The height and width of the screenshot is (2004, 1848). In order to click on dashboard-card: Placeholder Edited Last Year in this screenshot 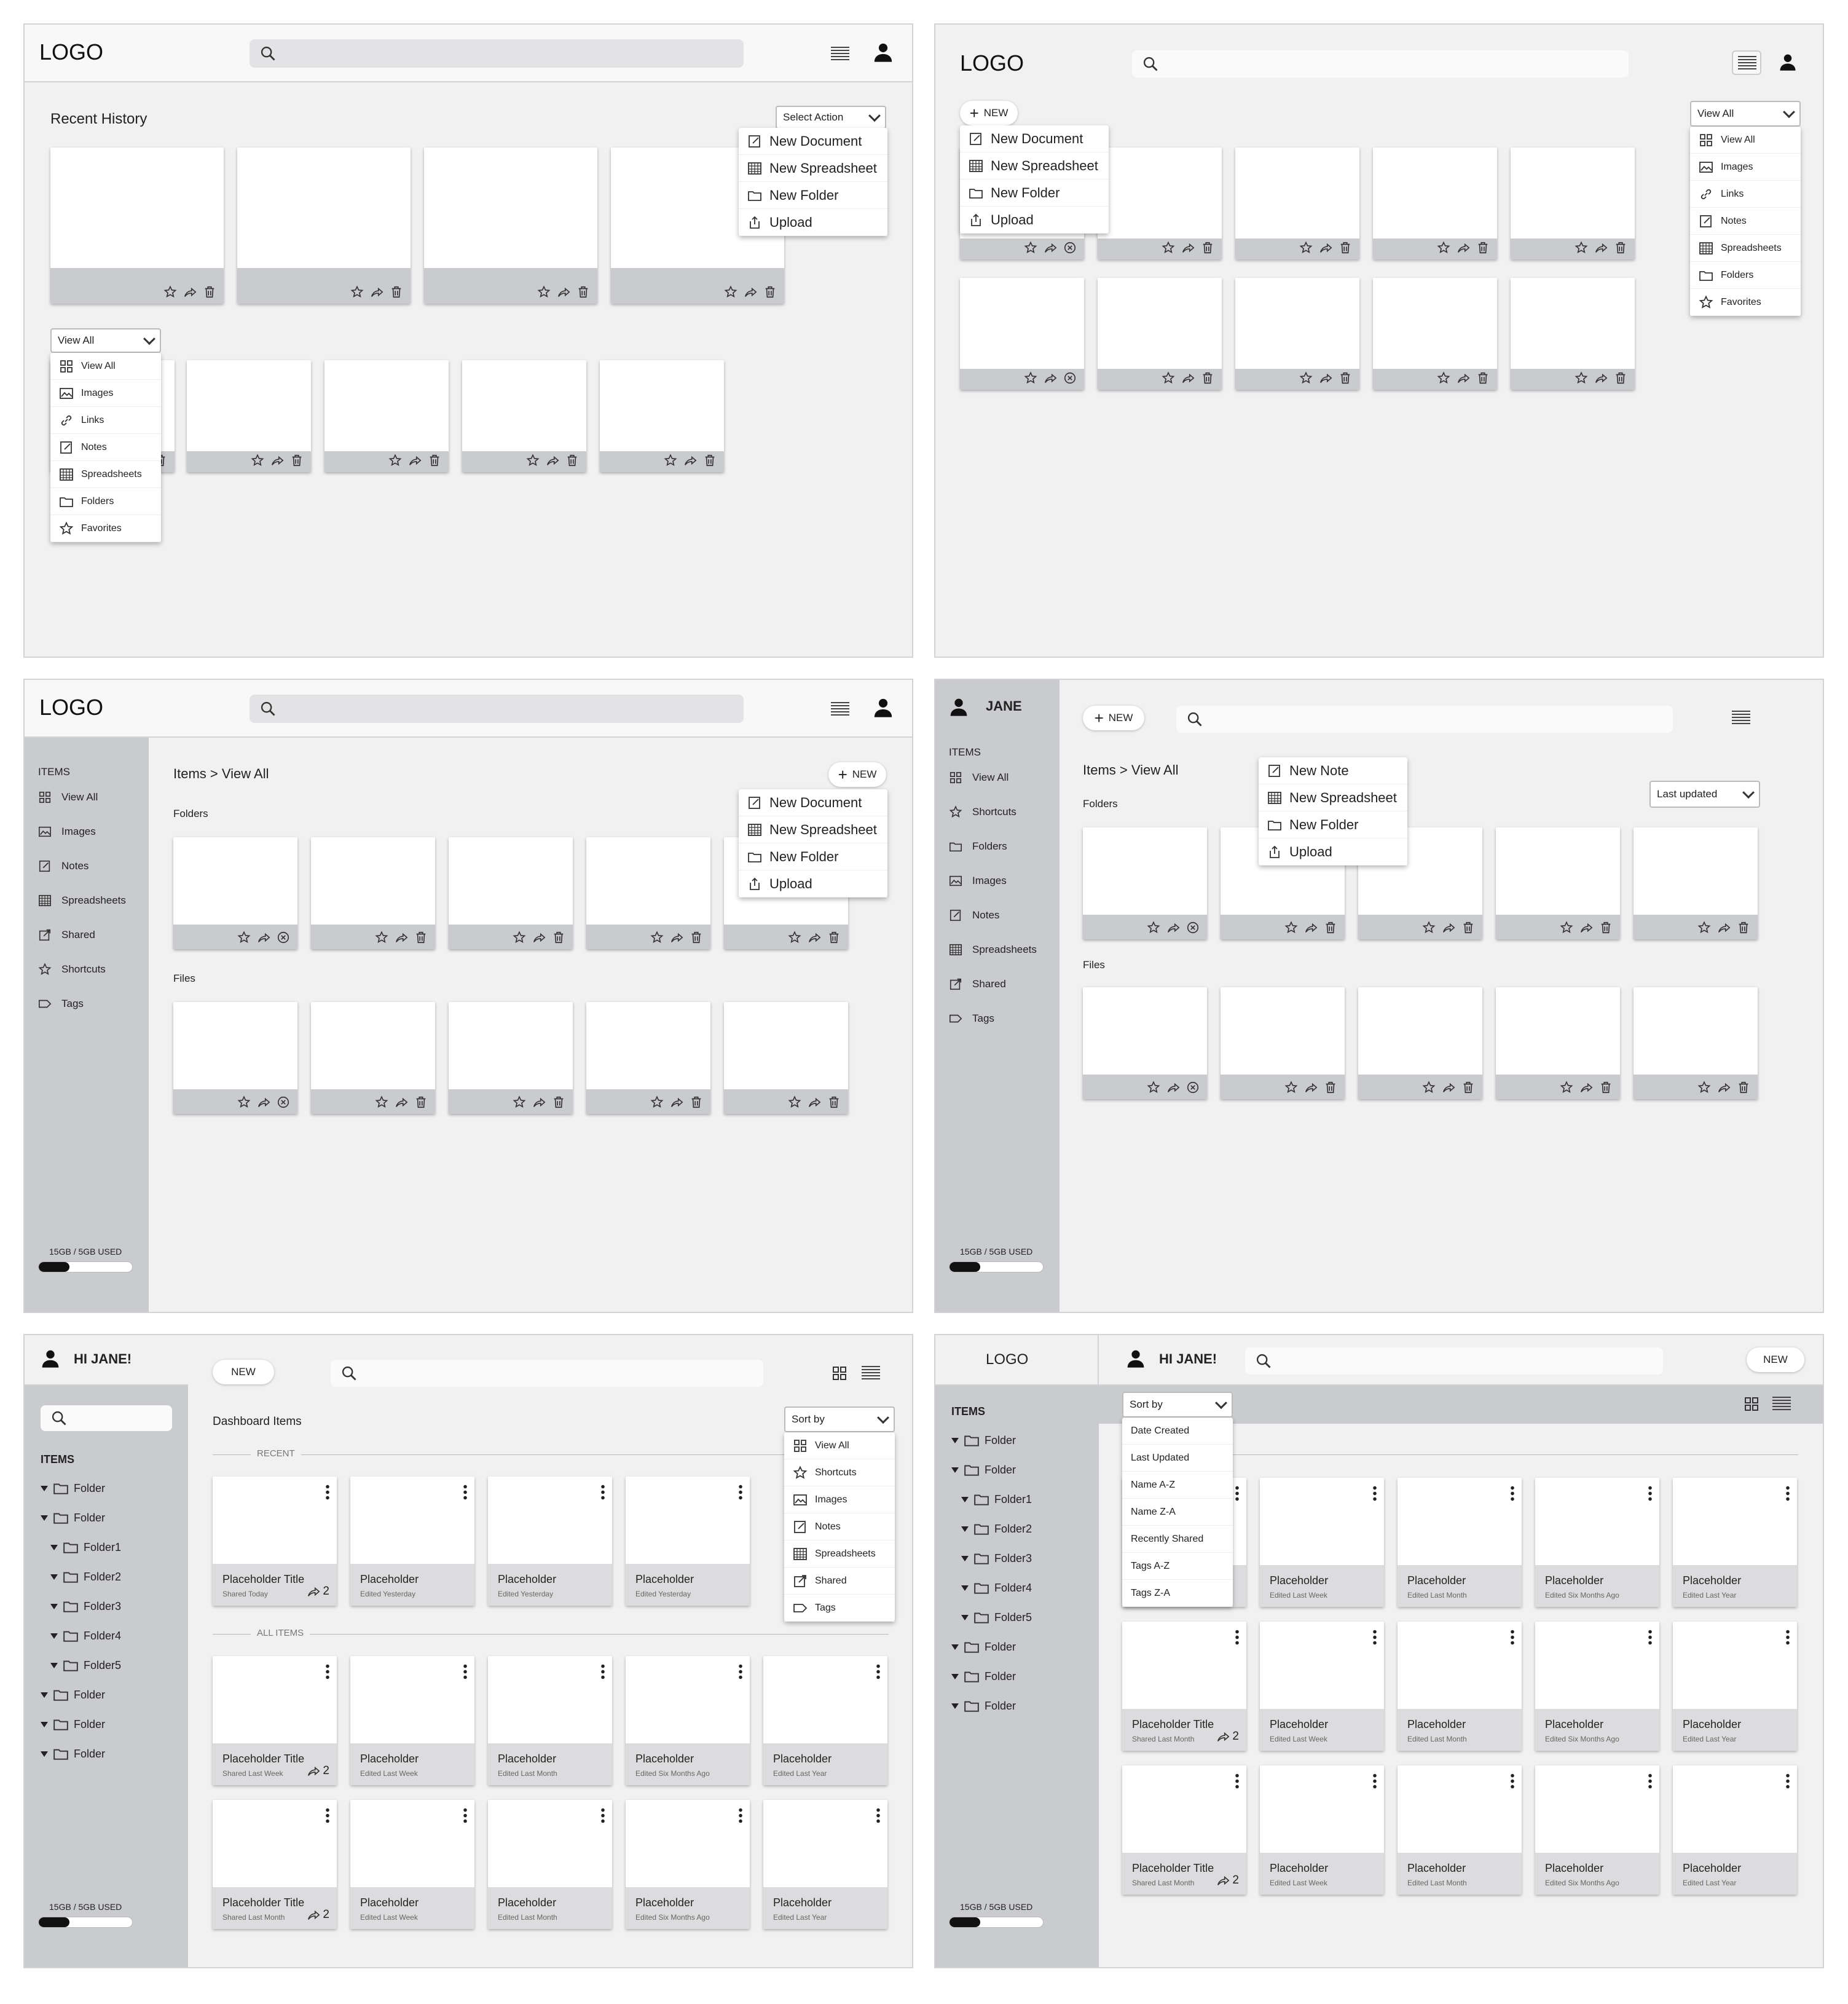, I will do `click(1735, 1830)`.